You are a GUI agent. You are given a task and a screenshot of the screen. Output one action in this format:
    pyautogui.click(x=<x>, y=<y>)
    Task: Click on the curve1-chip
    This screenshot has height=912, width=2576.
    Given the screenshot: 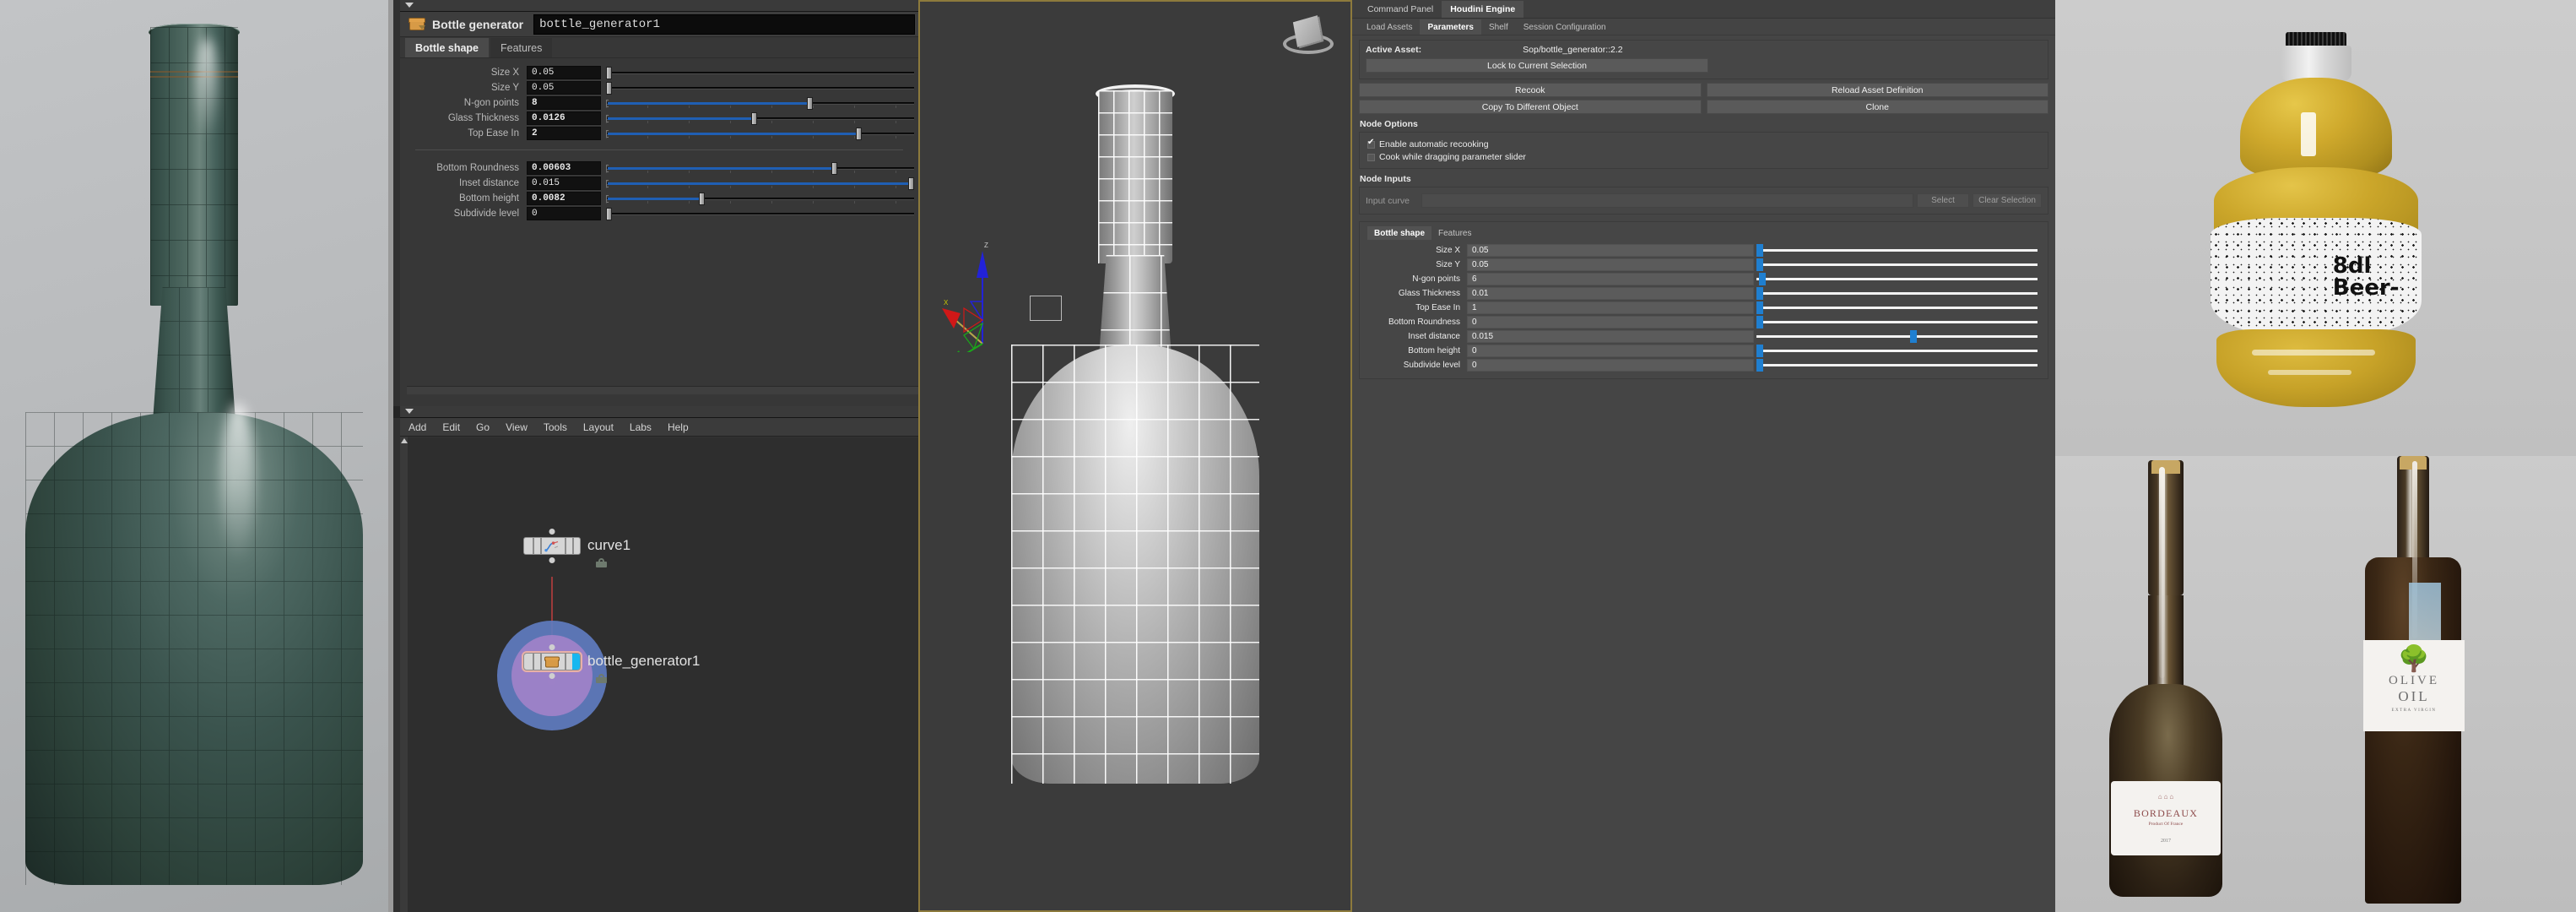 What is the action you would take?
    pyautogui.click(x=552, y=546)
    